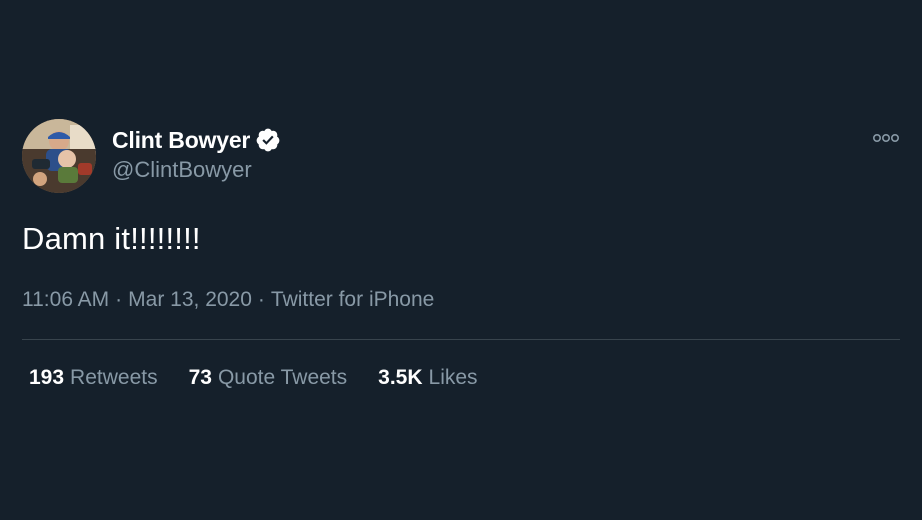 The image size is (922, 520). I want to click on tweet-date: Mar 13, 2020, so click(190, 299).